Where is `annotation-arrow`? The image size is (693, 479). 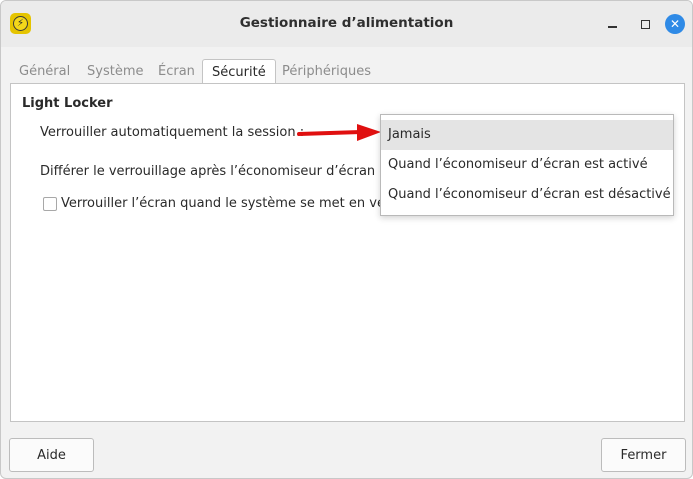 annotation-arrow is located at coordinates (339, 132).